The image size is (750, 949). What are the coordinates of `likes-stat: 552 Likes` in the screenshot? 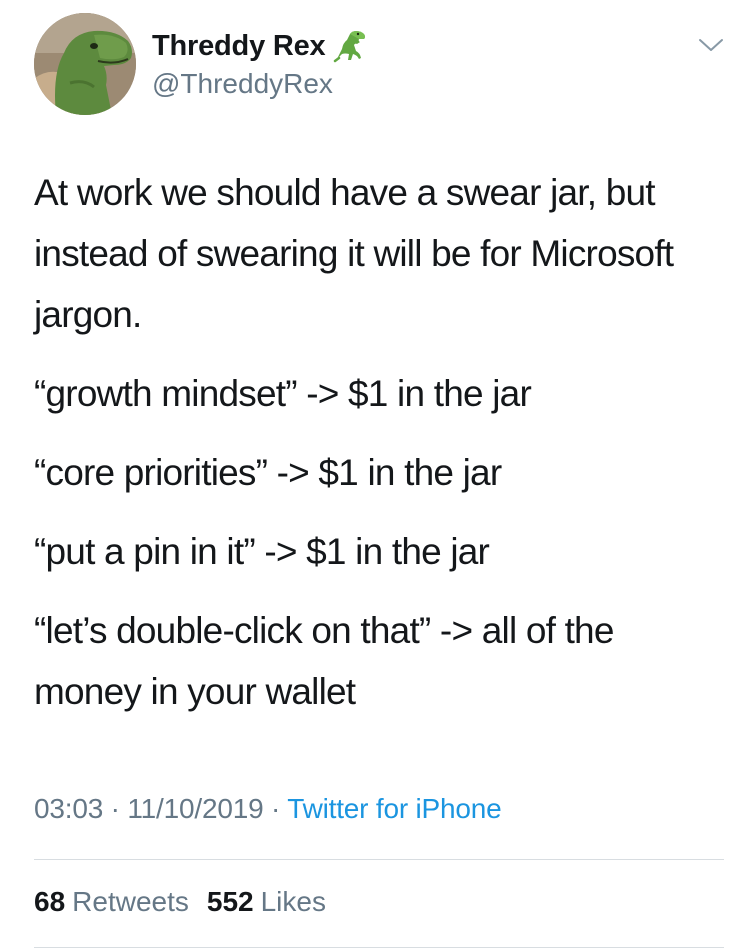 It's located at (266, 902).